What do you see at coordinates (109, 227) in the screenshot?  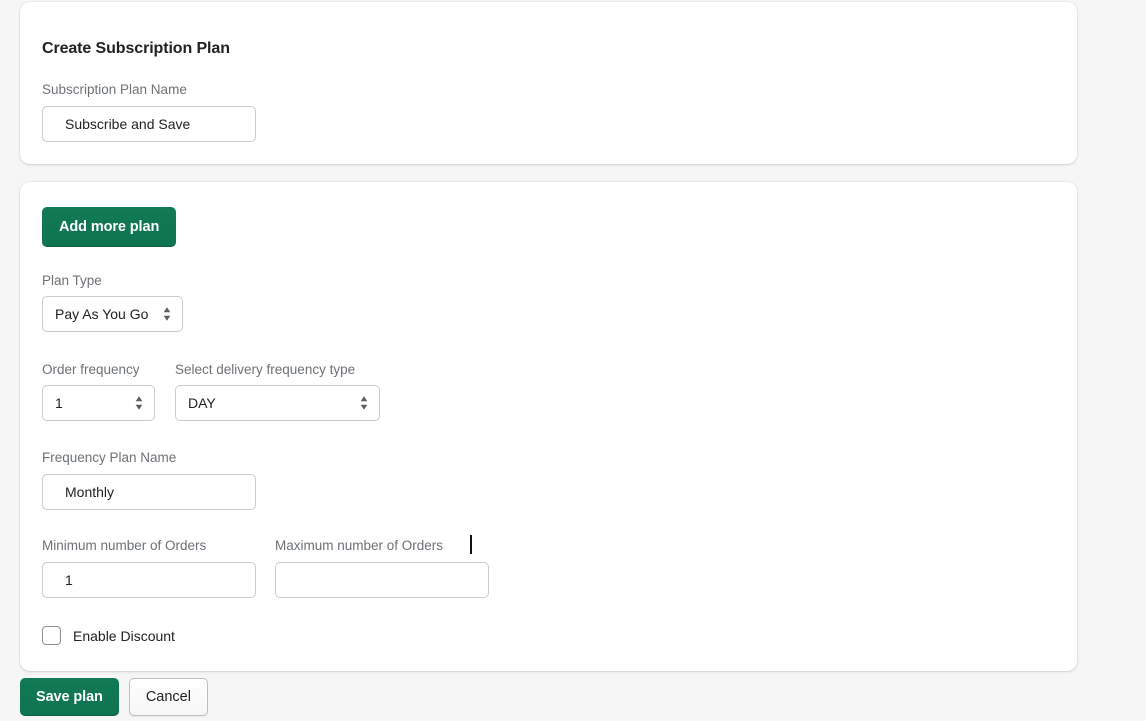 I see `add-more-plan-button: Add more plan` at bounding box center [109, 227].